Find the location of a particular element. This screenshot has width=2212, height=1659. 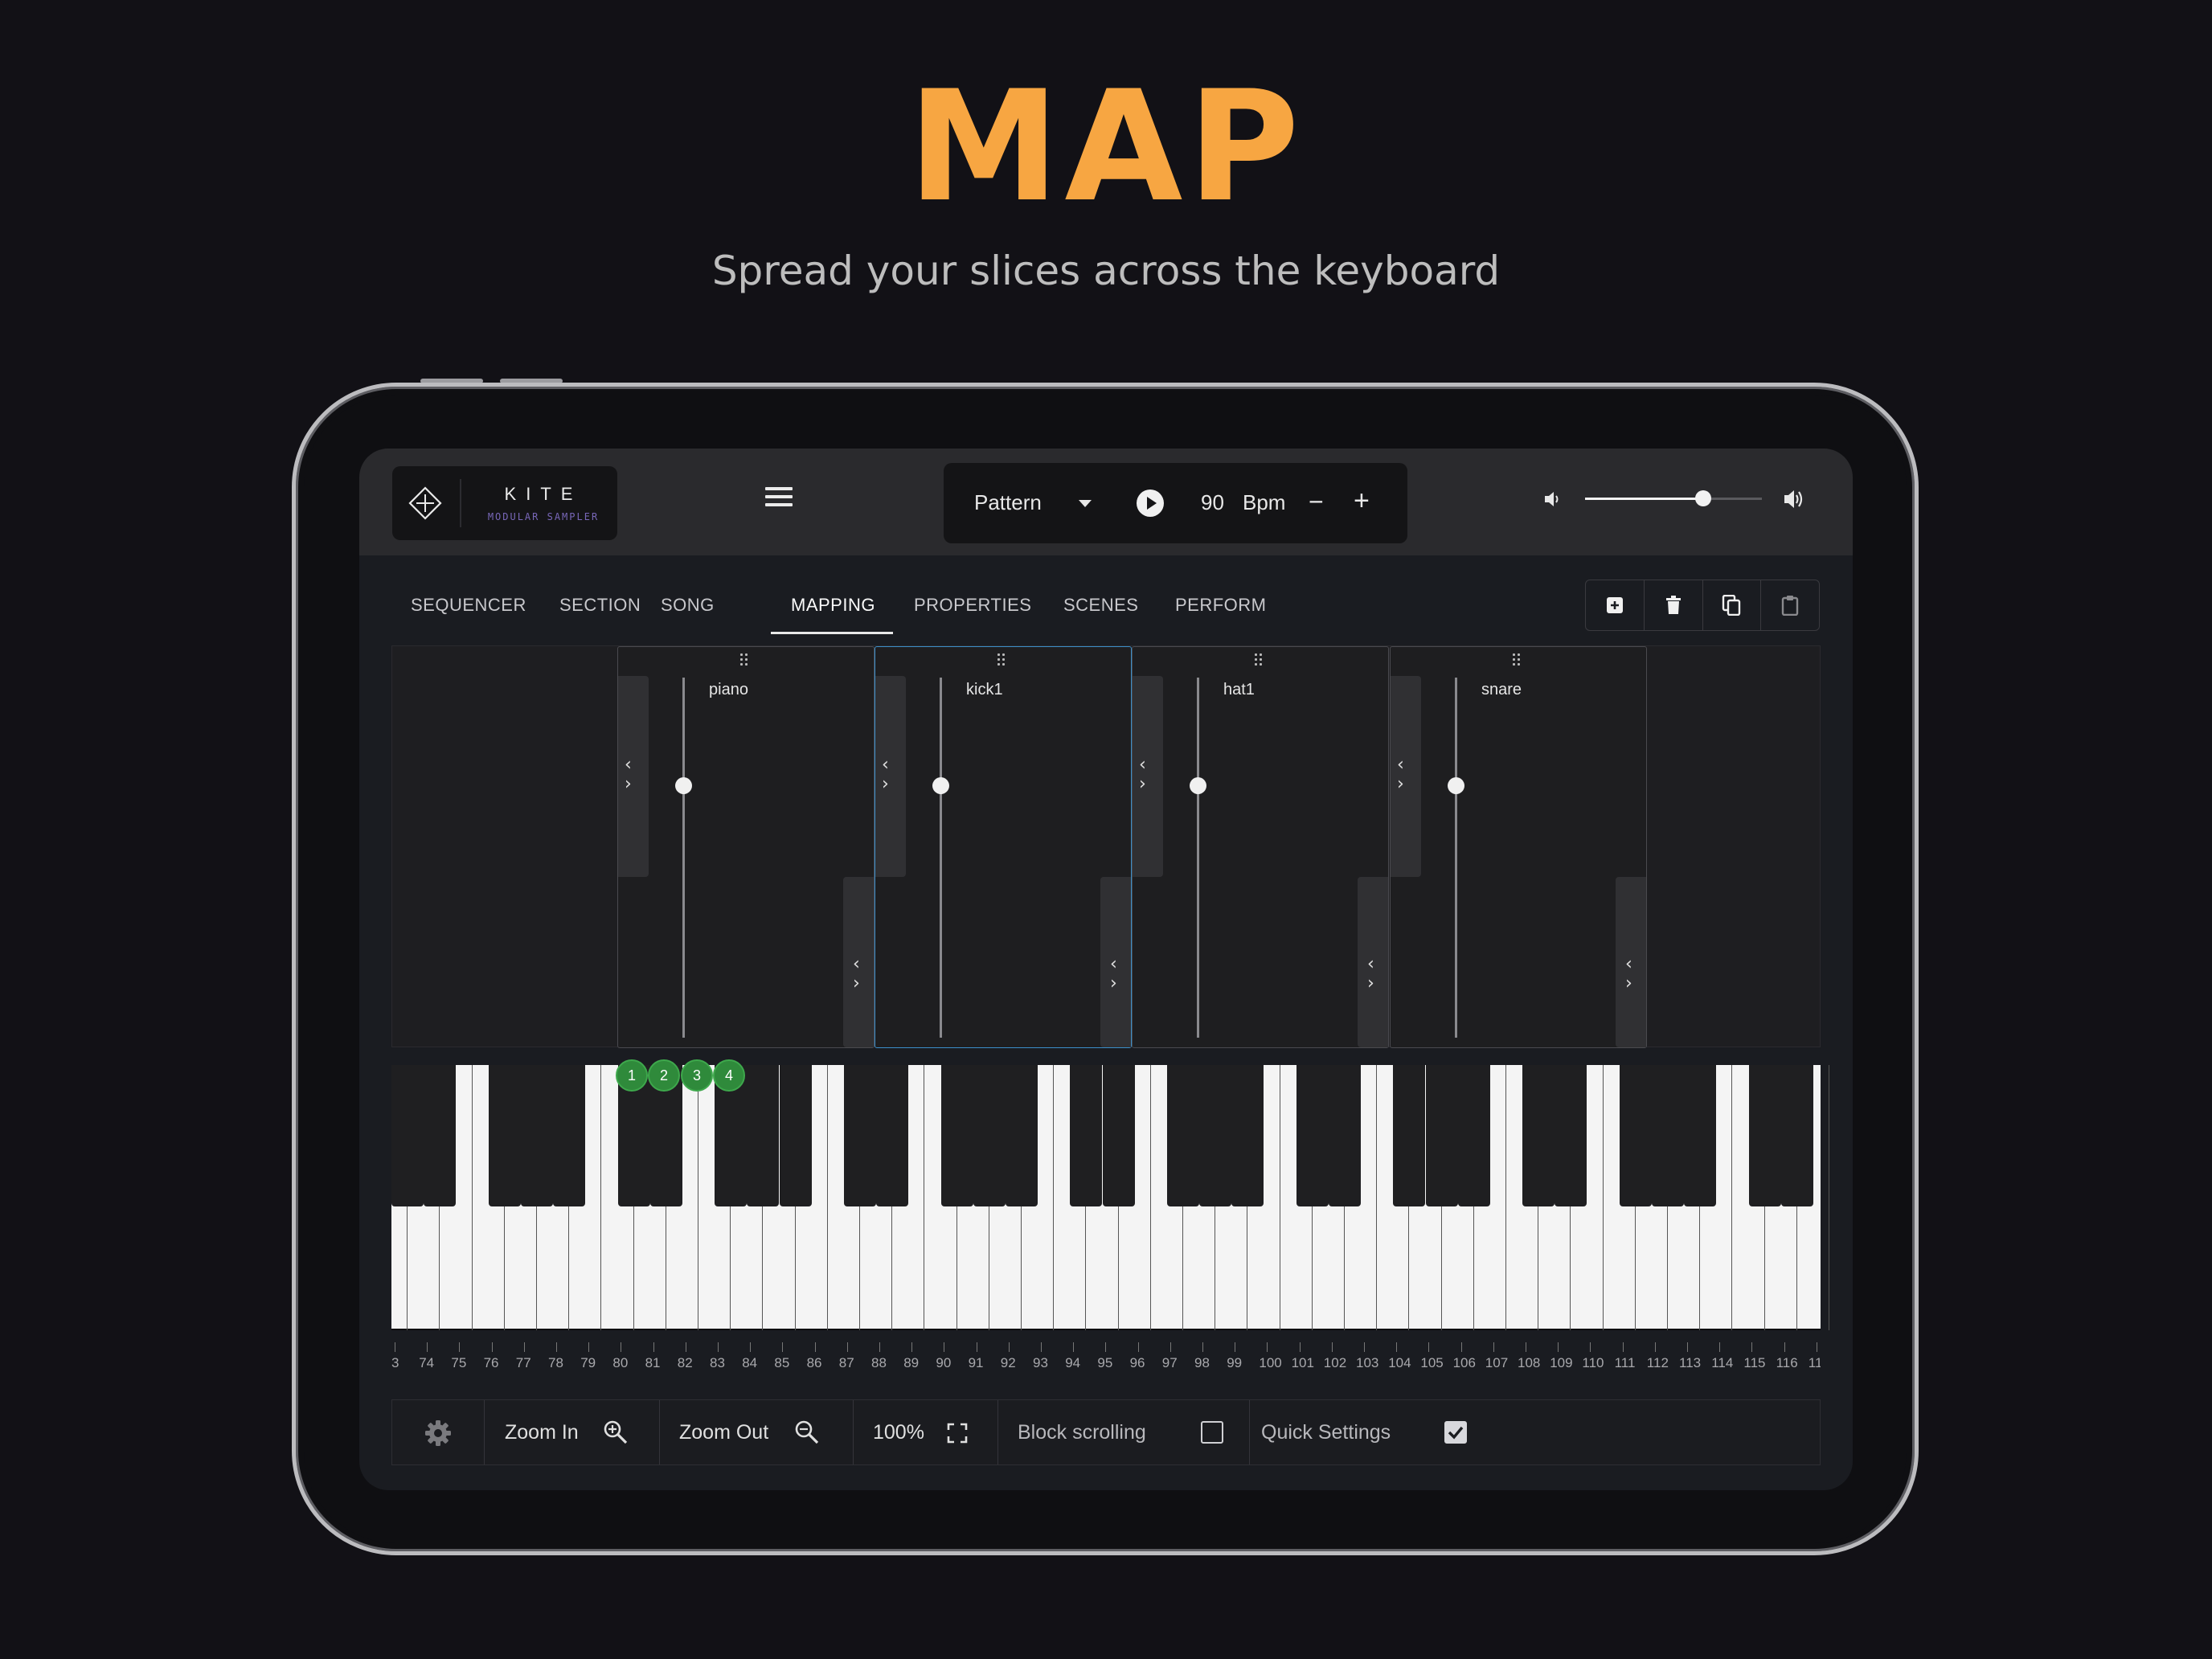

paste-clipboard-icon is located at coordinates (1790, 605).